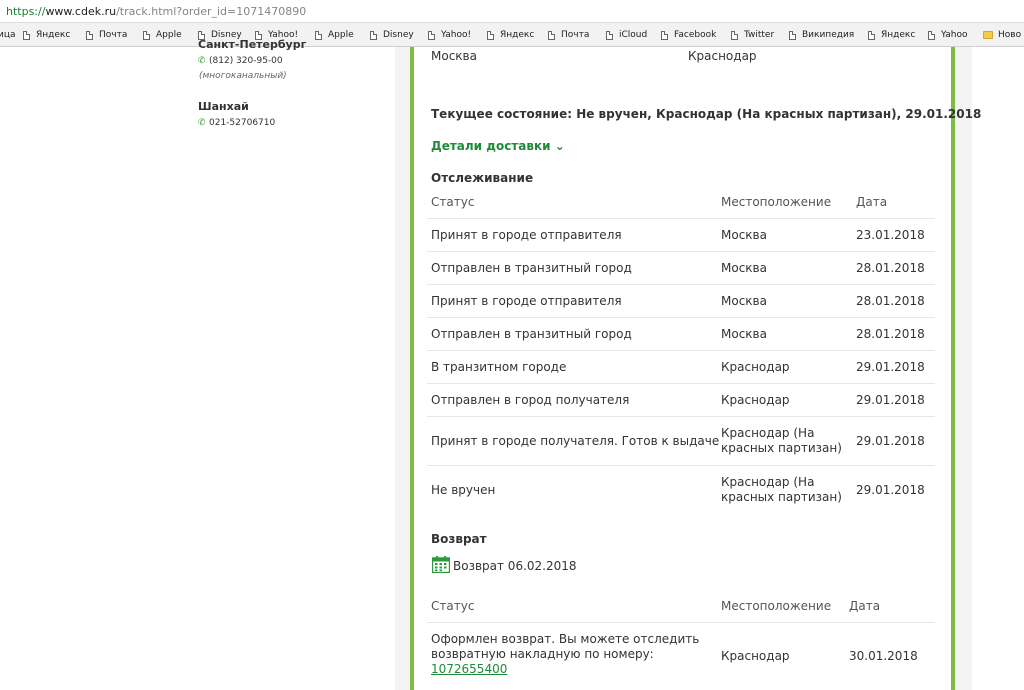 This screenshot has width=1024, height=690. Describe the element at coordinates (1010, 35) in the screenshot. I see `bookmark-label: Ново` at that location.